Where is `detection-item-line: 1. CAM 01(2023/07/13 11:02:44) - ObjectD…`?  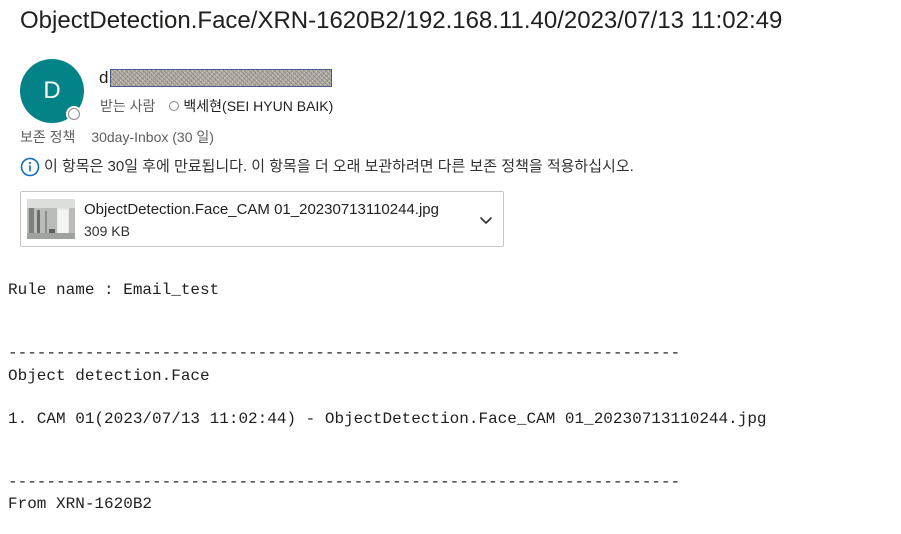 detection-item-line: 1. CAM 01(2023/07/13 11:02:44) - ObjectD… is located at coordinates (387, 419).